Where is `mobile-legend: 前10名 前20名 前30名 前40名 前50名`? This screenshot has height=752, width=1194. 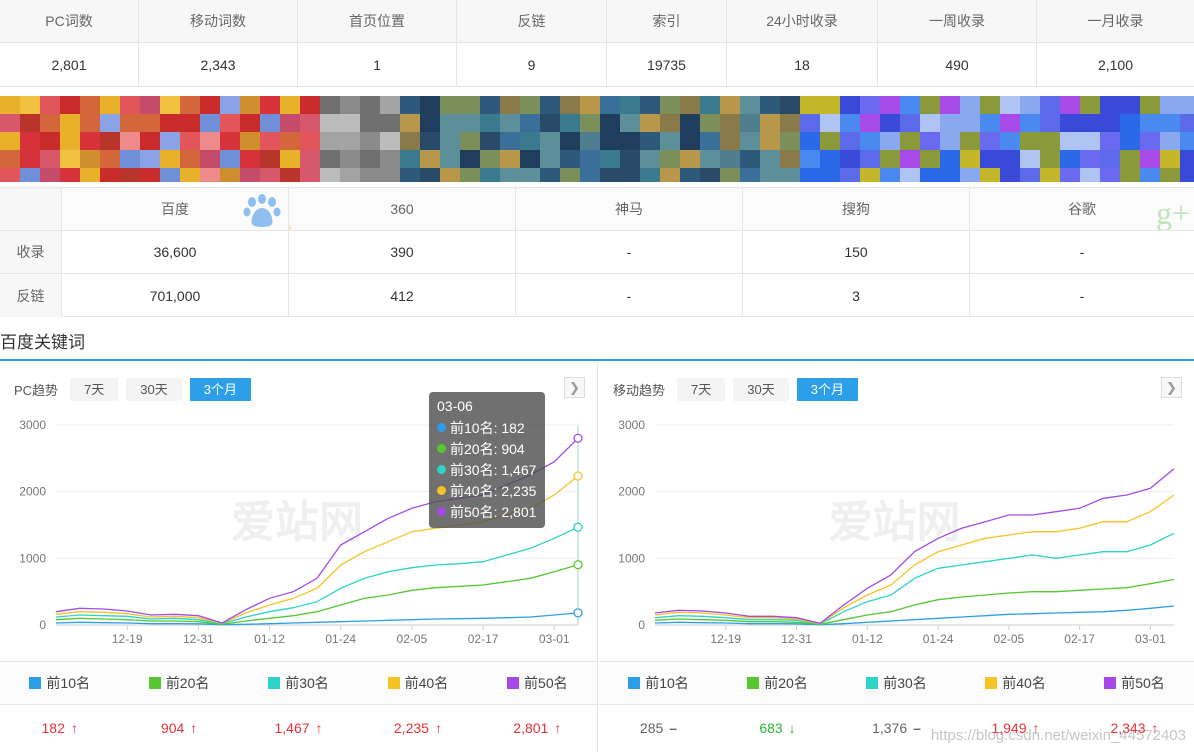 mobile-legend: 前10名 前20名 前30名 前40名 前50名 is located at coordinates (896, 683).